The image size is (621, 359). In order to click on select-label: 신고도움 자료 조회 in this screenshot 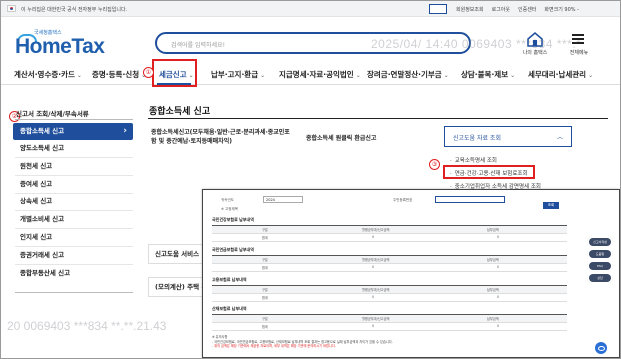, I will do `click(477, 138)`.